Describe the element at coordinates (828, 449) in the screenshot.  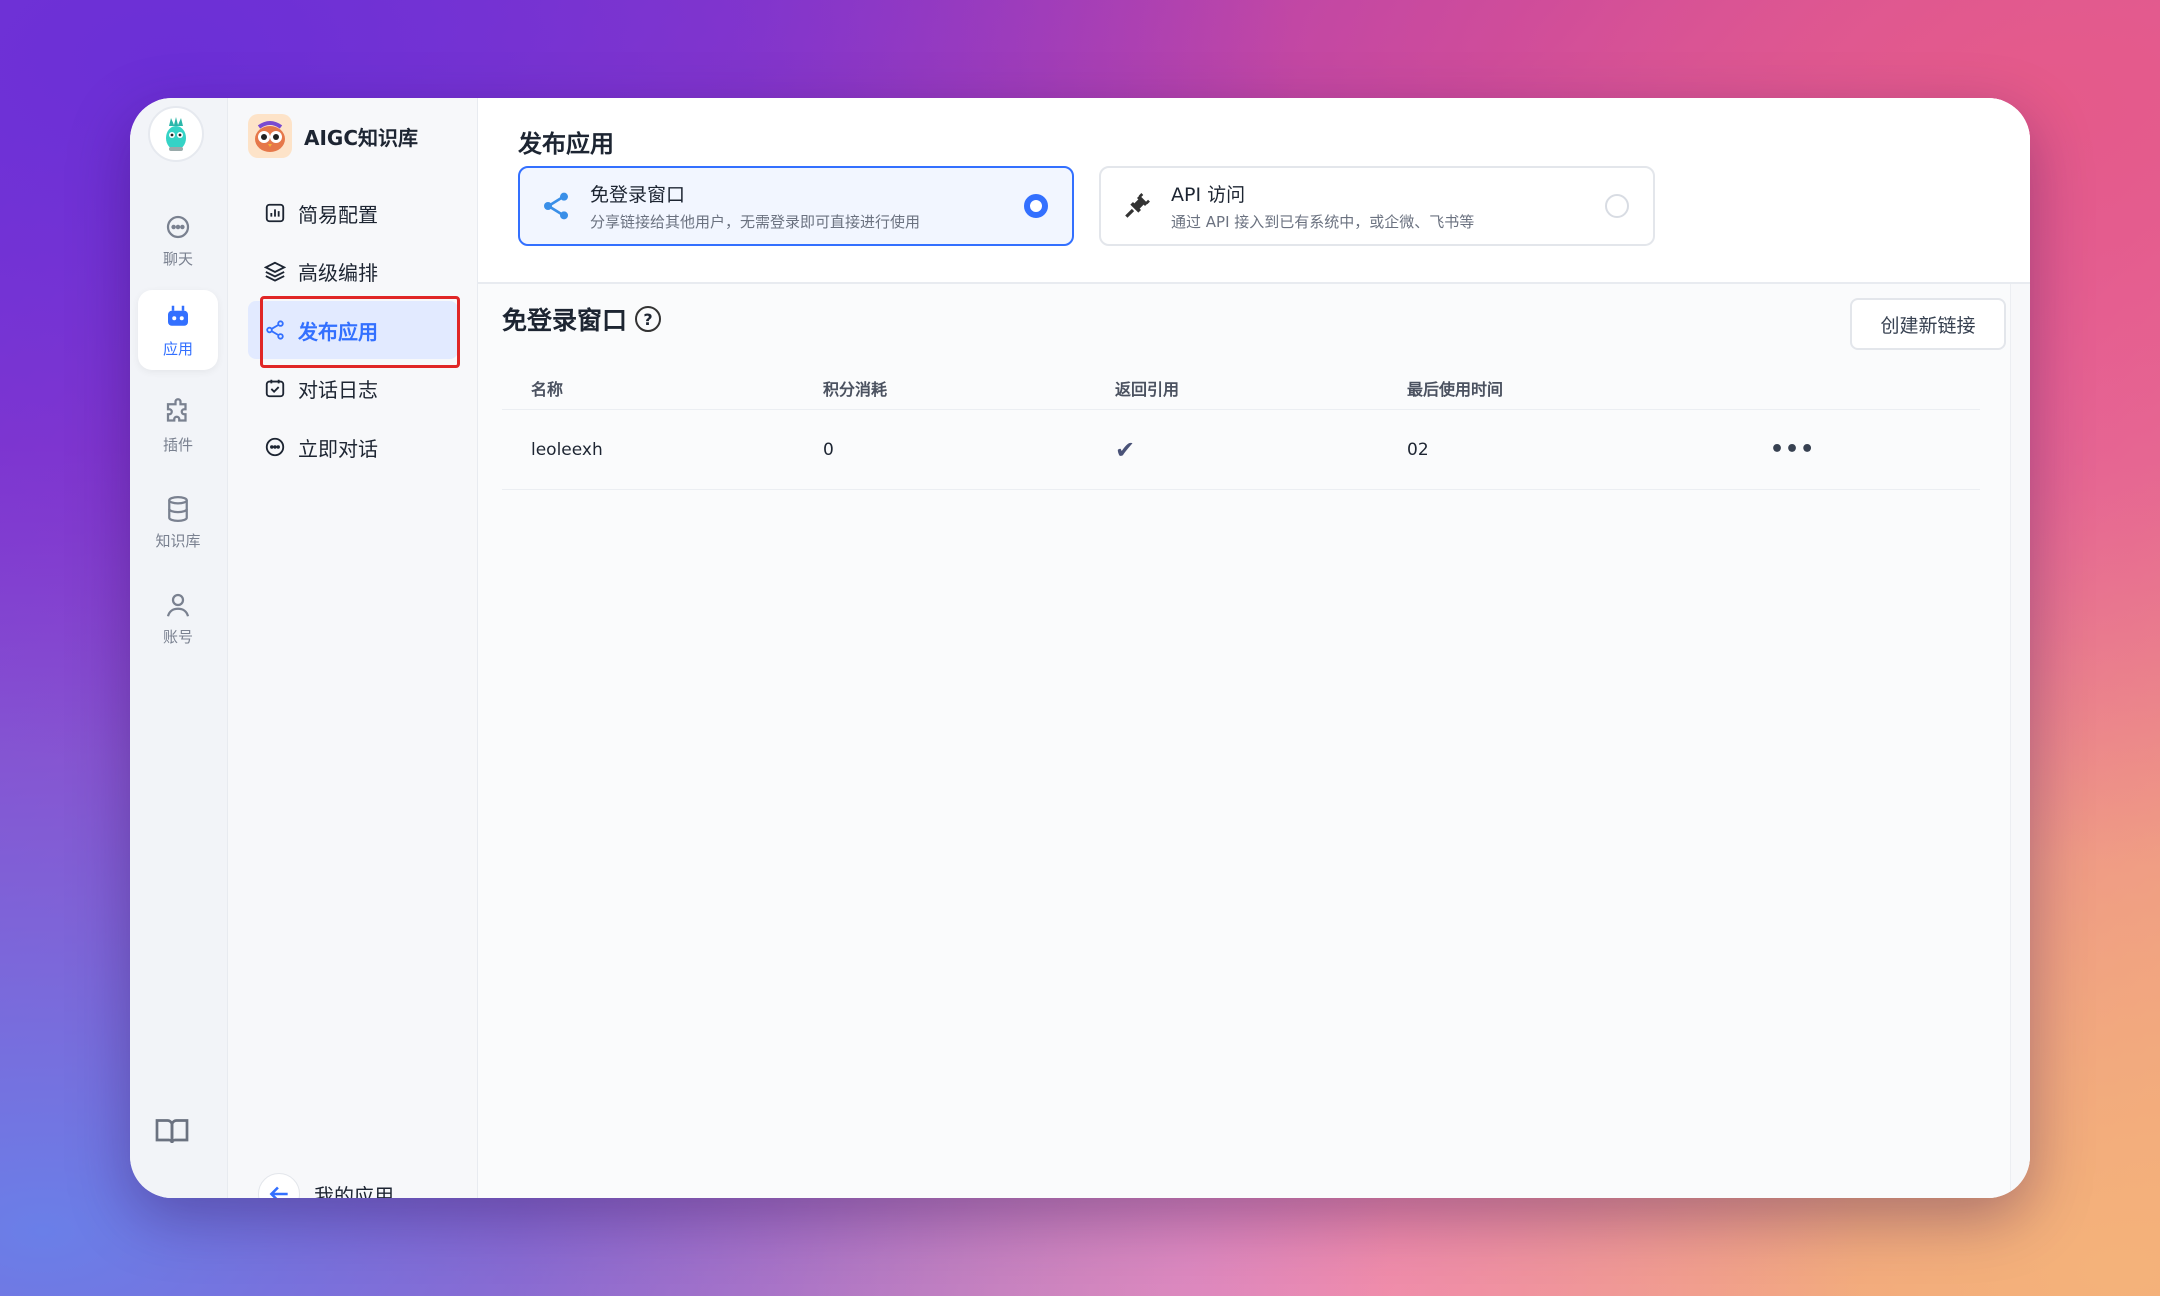
I see `cell-points: 0` at that location.